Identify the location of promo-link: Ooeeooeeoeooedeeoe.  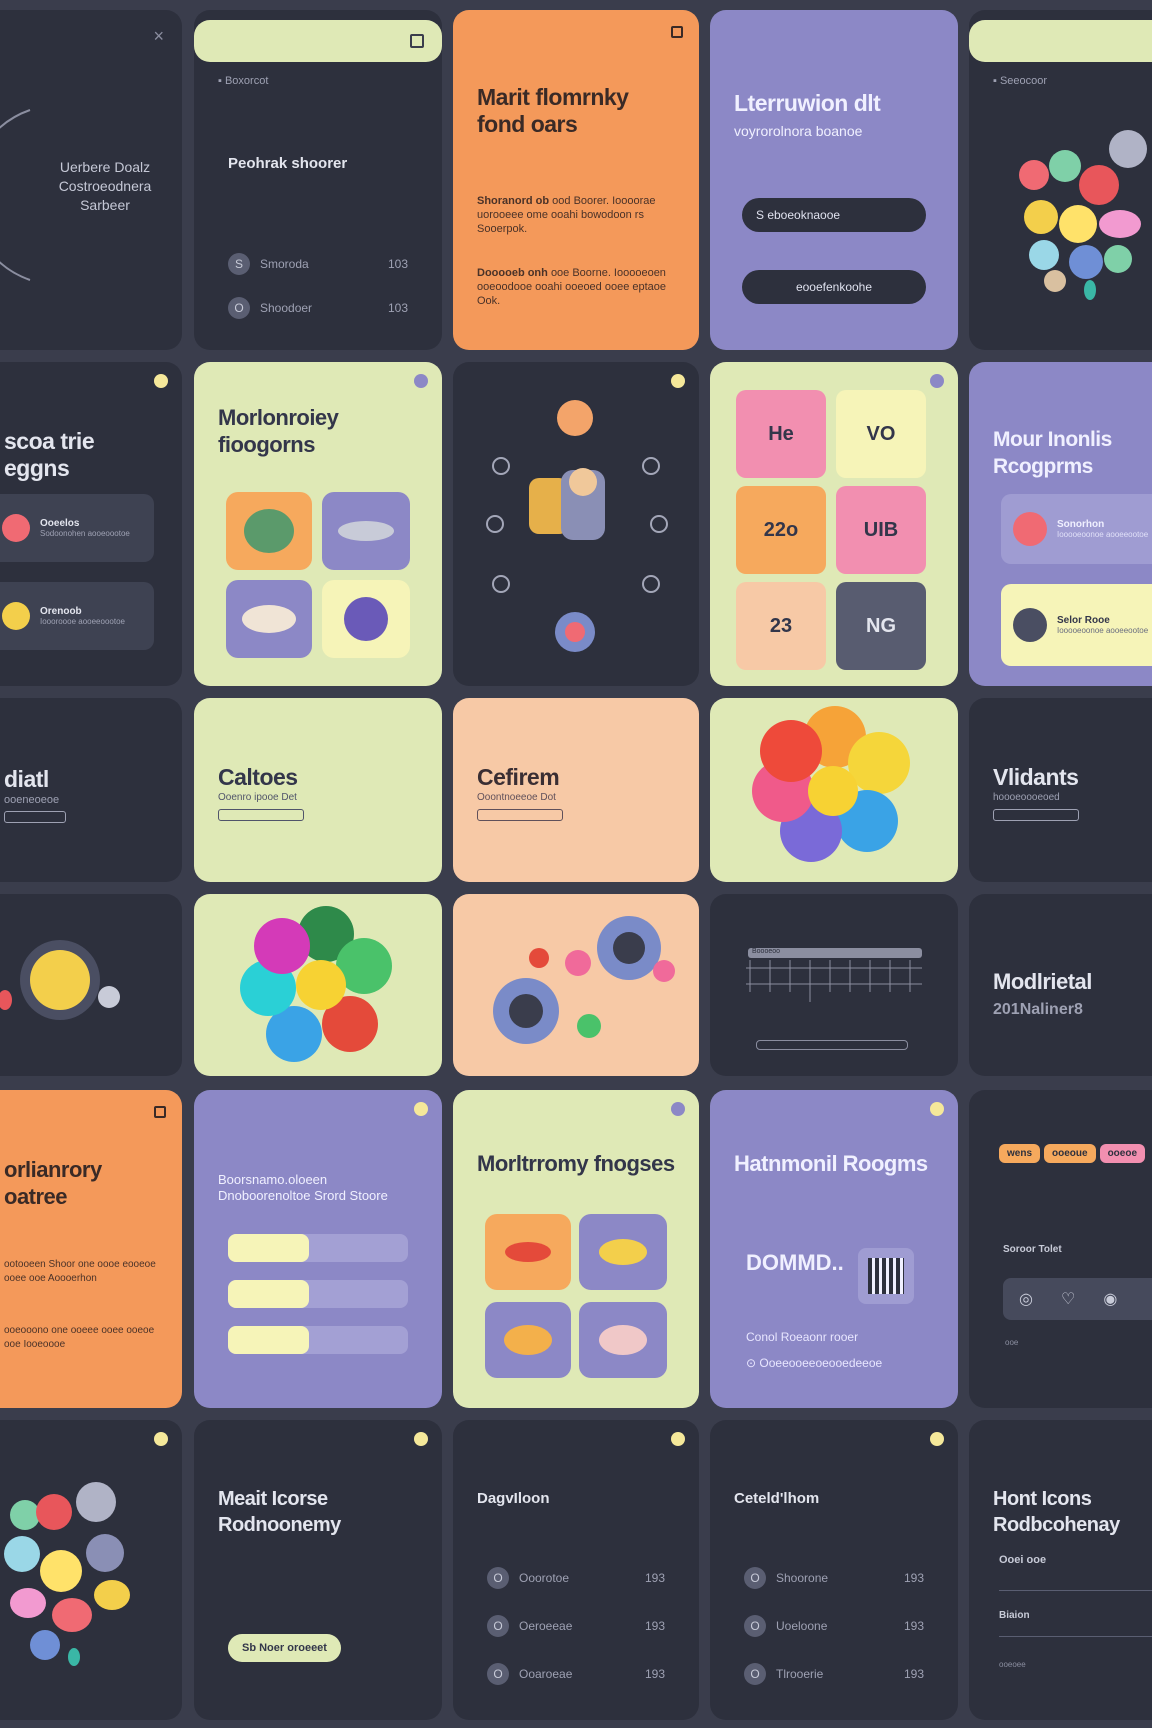
(820, 1363).